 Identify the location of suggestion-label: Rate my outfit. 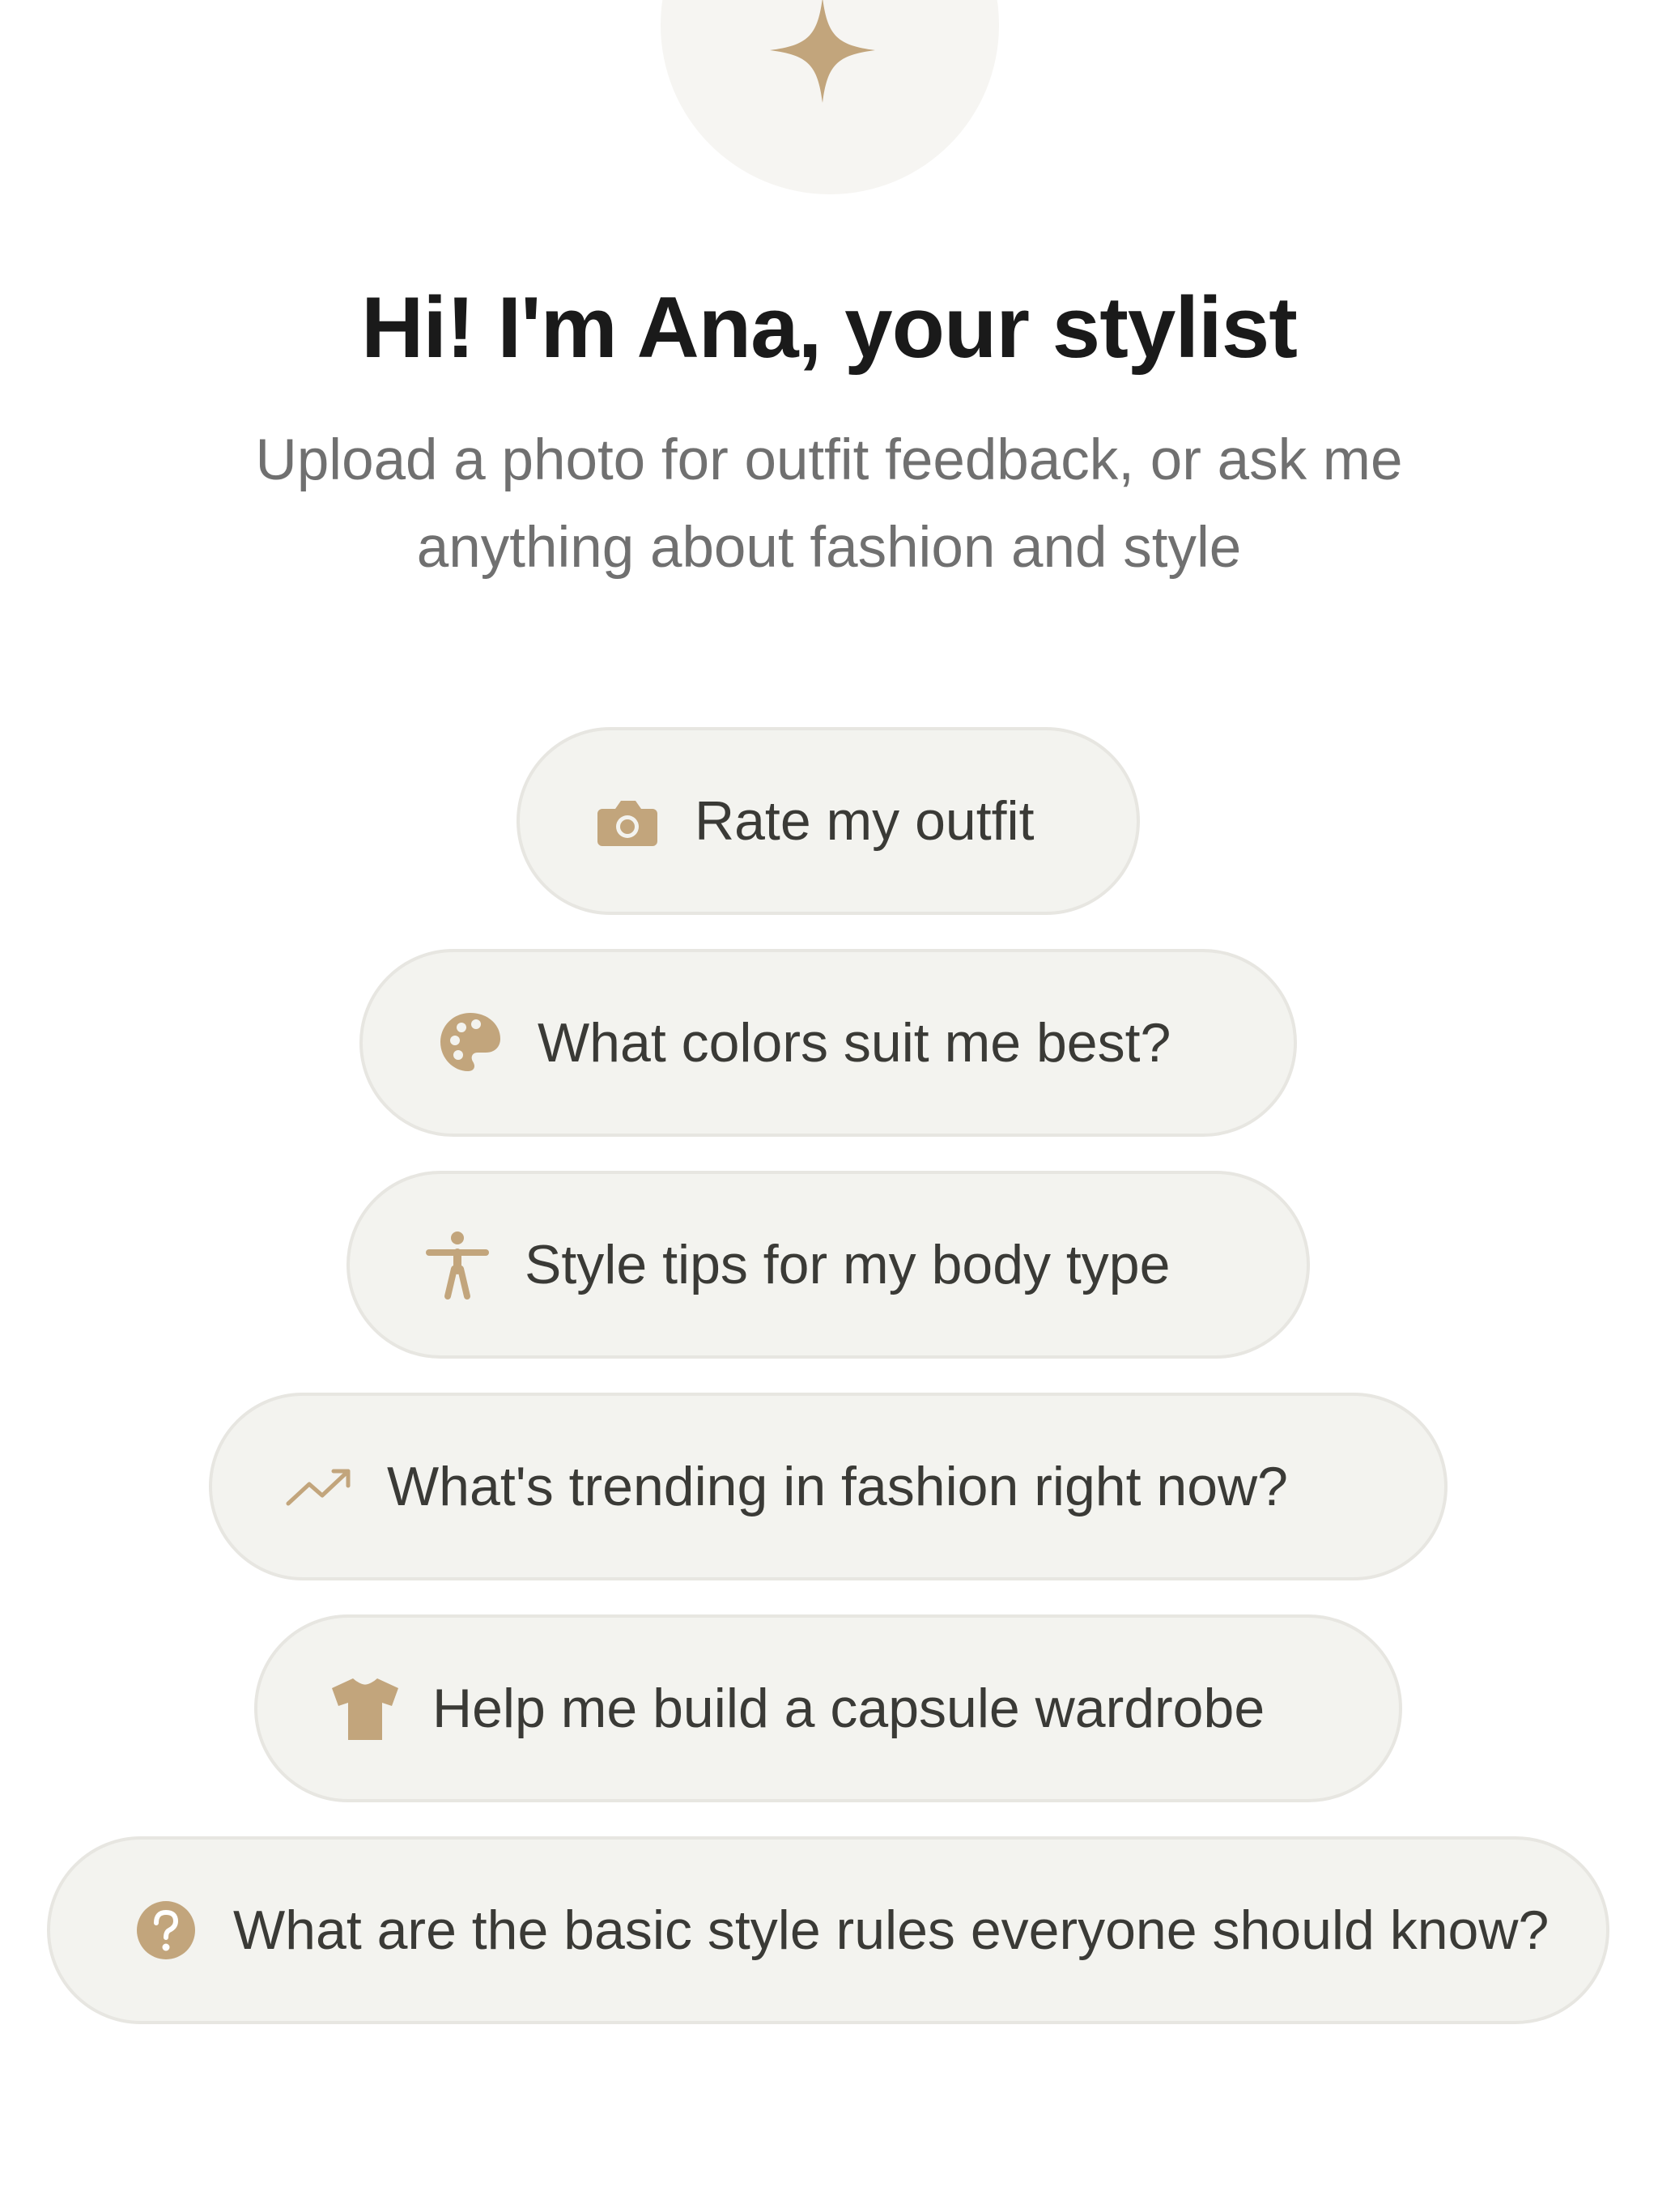
(865, 821).